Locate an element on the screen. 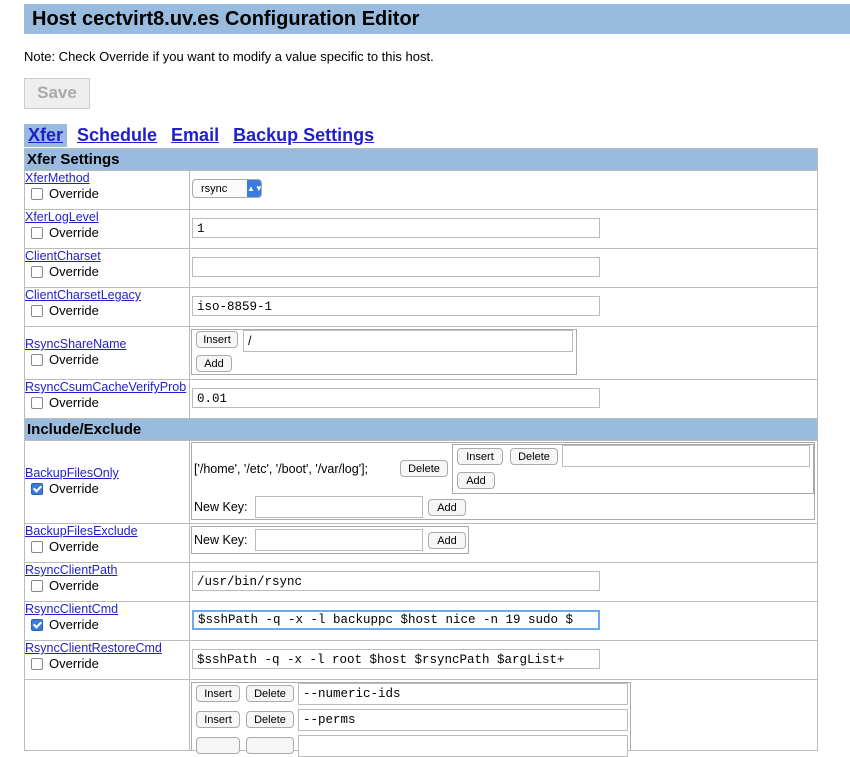 This screenshot has width=850, height=757. xfer-loglevel-input: 1 is located at coordinates (396, 228).